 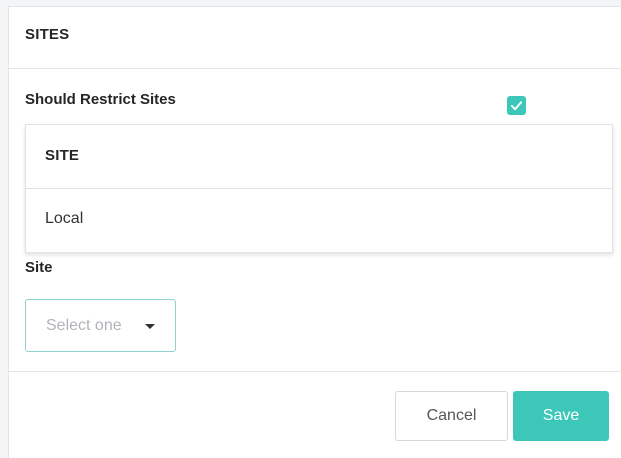 I want to click on column-header-site: SITE, so click(x=62, y=155).